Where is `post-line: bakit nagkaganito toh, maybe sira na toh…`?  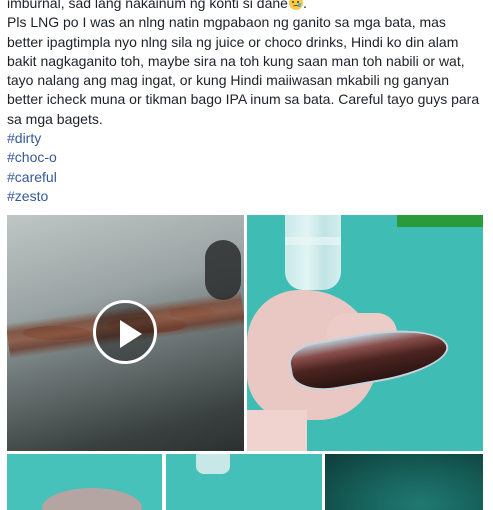
post-line: bakit nagkaganito toh, maybe sira na toh… is located at coordinates (236, 60).